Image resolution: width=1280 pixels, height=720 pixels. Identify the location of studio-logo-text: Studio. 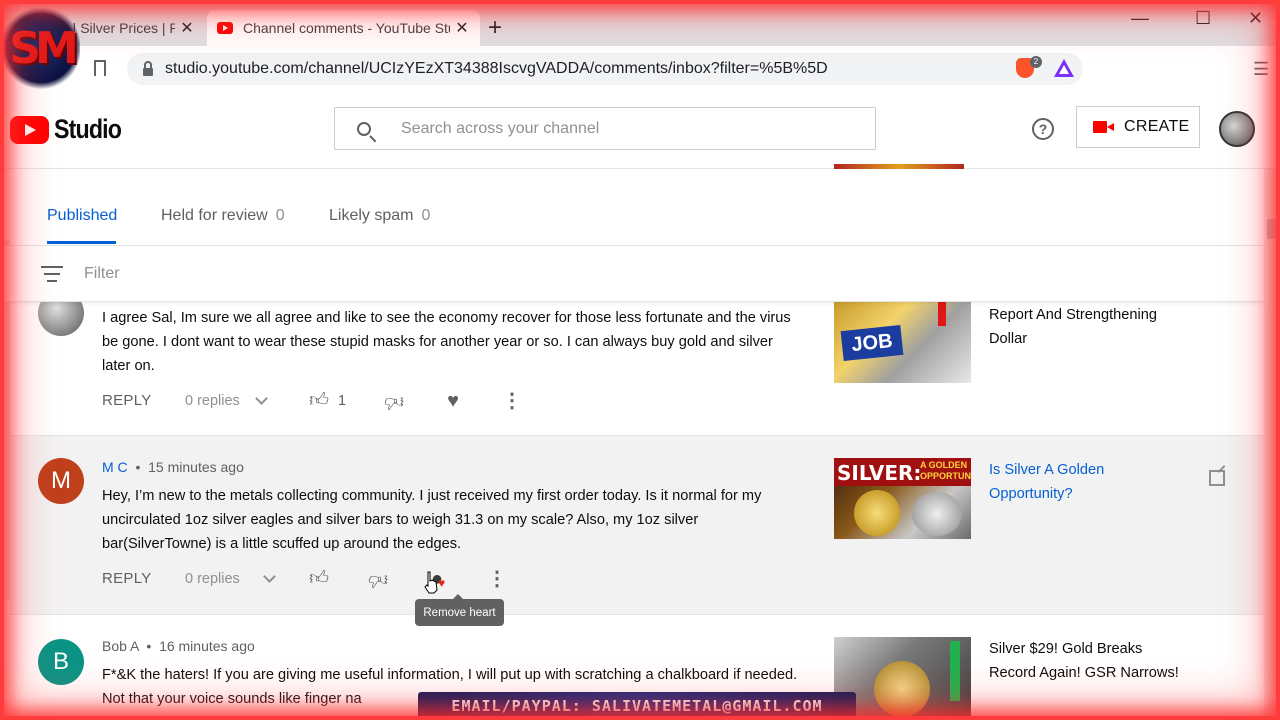
(88, 129).